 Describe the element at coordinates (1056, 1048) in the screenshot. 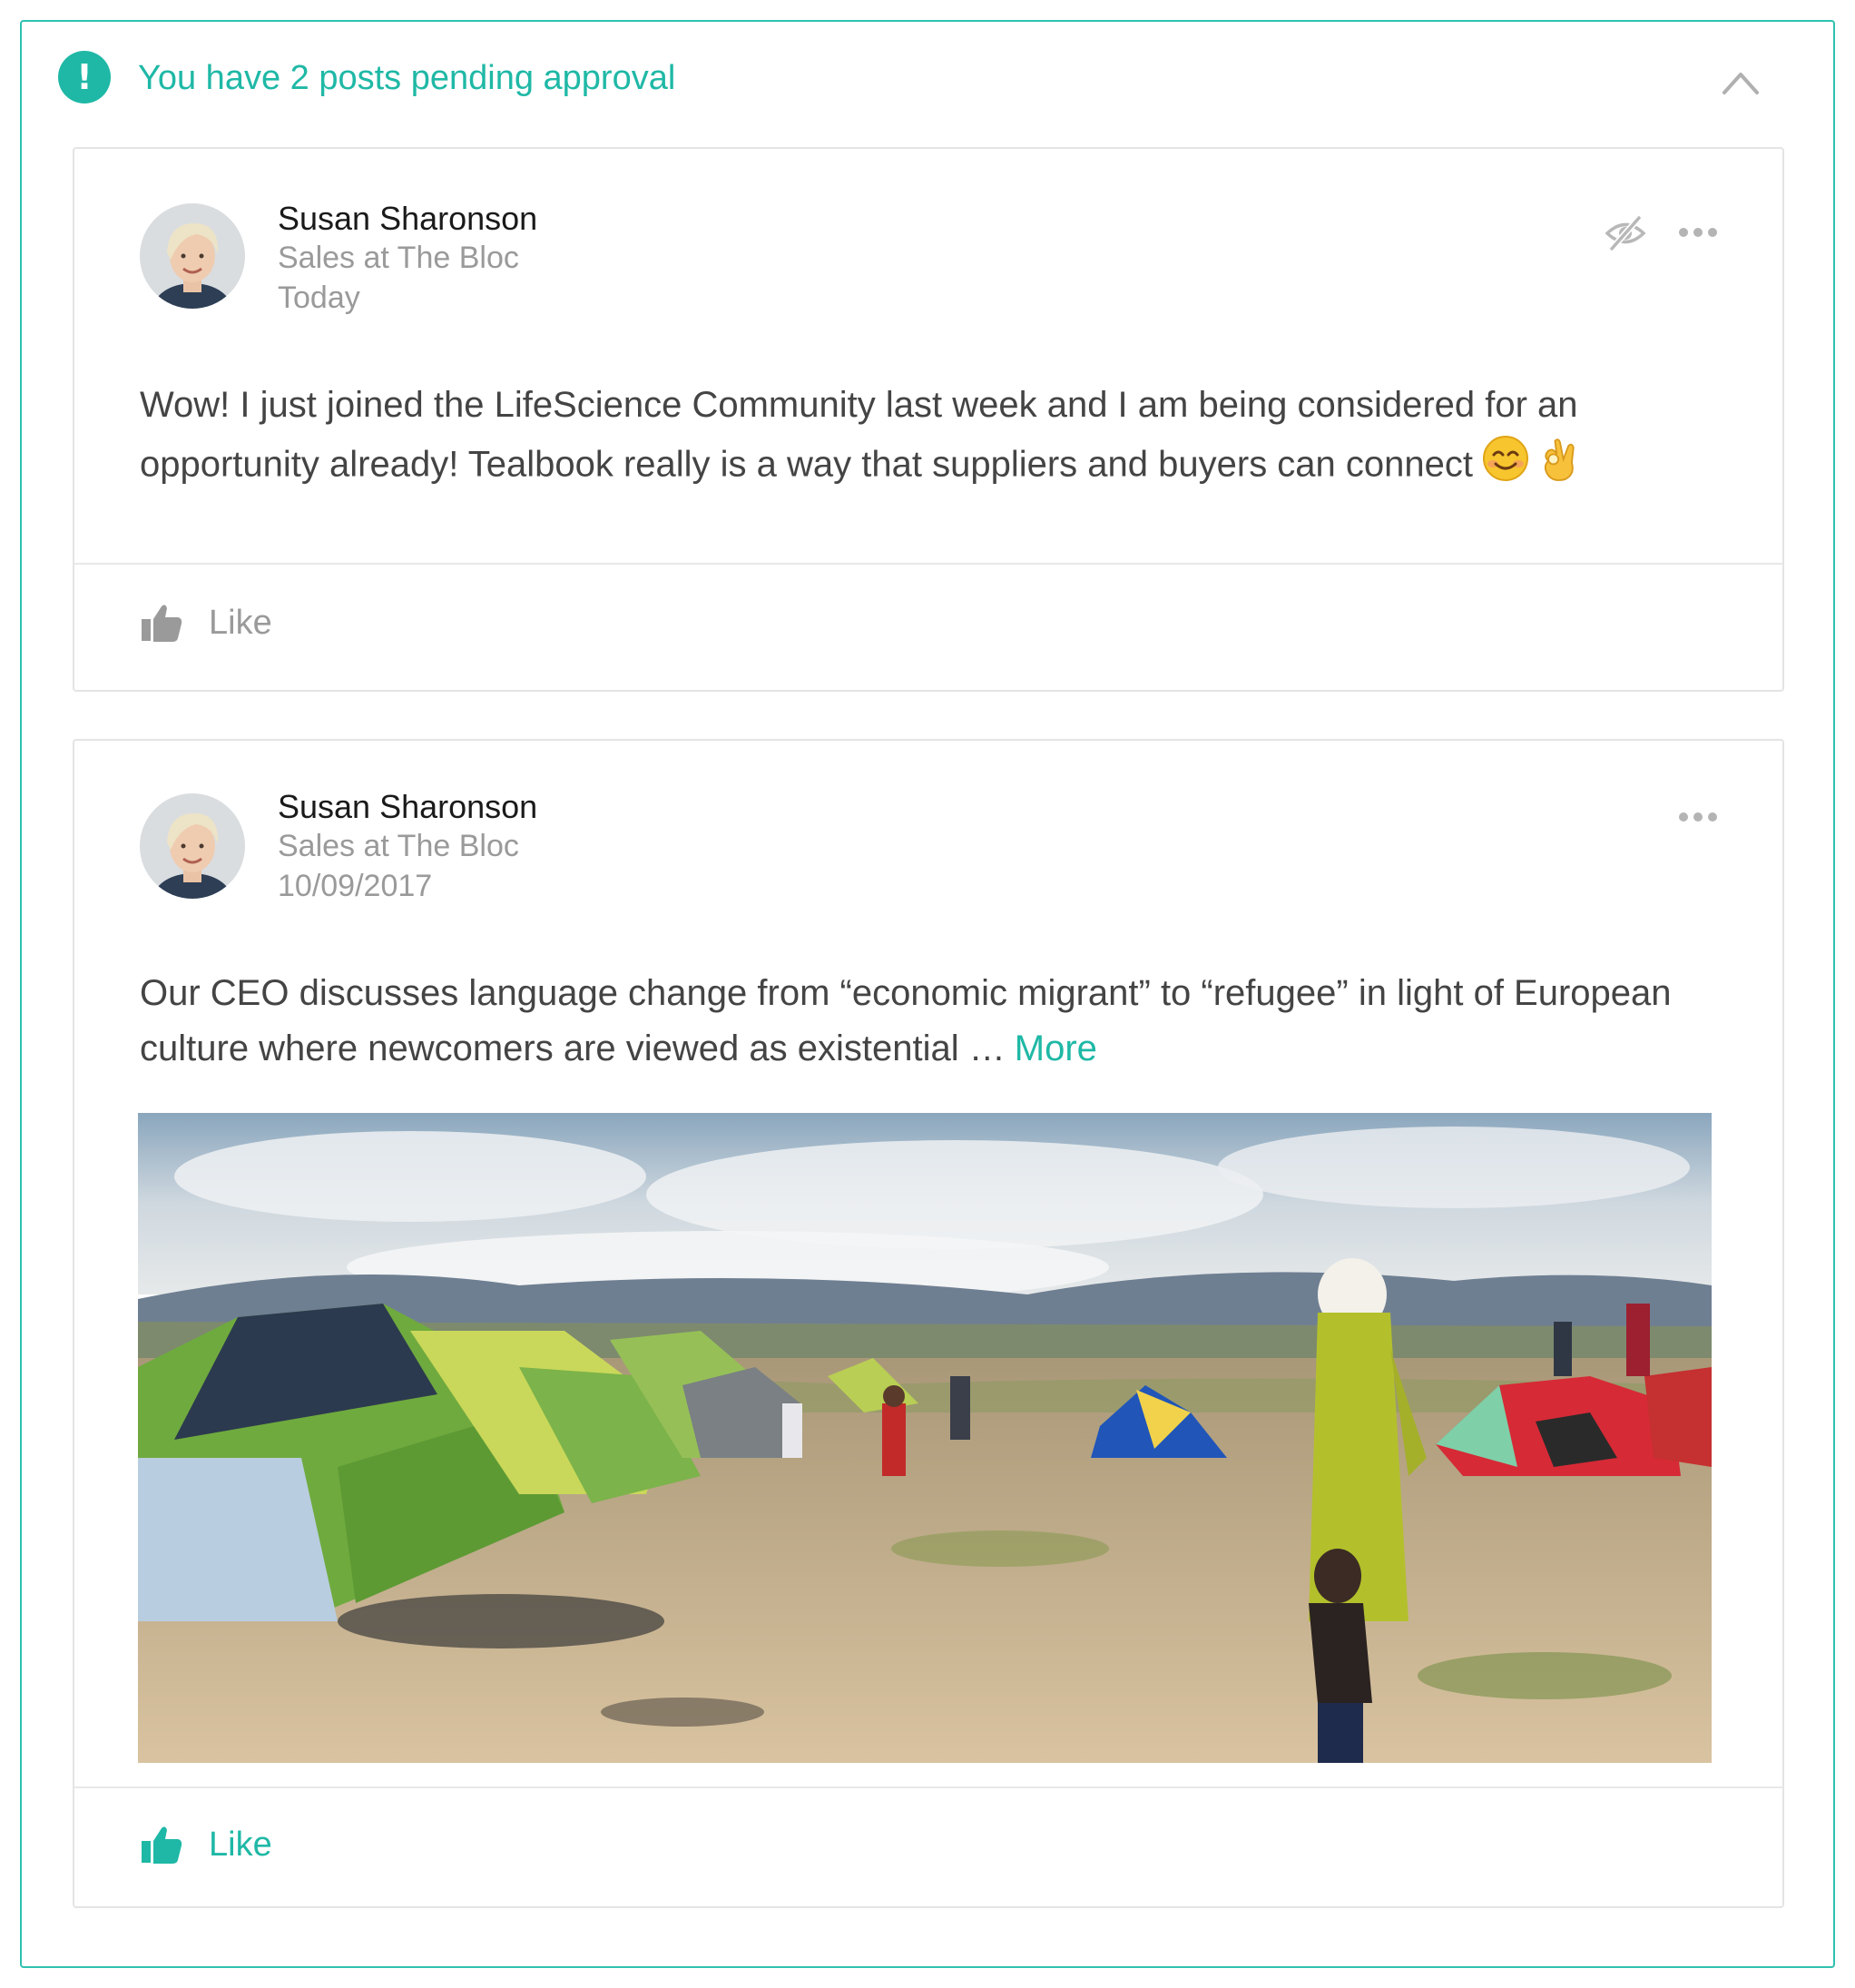

I see `more-link: More` at that location.